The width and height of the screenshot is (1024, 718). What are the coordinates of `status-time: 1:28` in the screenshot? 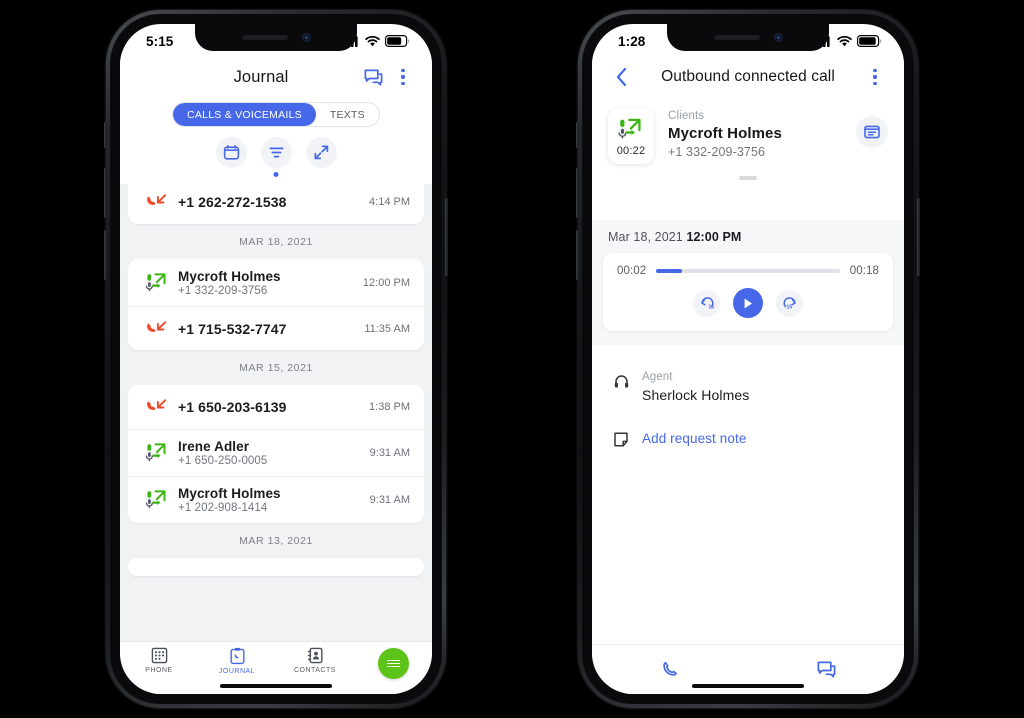 It's located at (632, 41).